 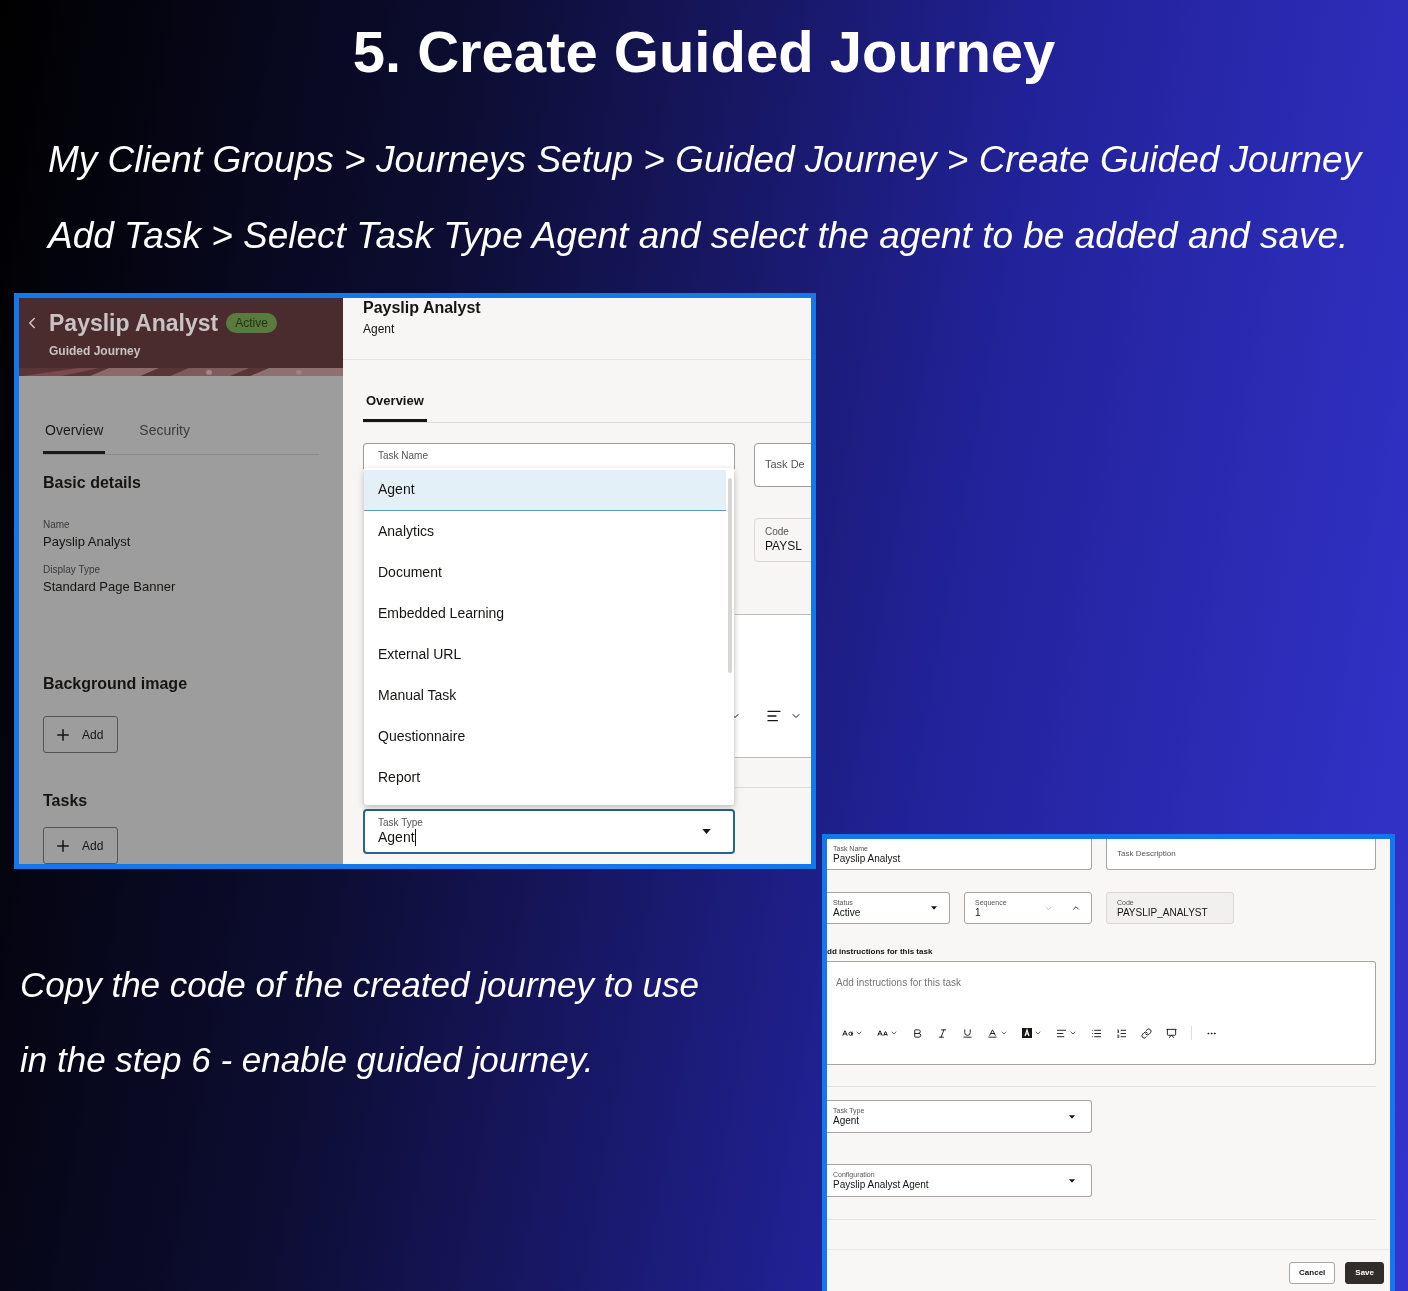 I want to click on save-button: Save, so click(x=1364, y=1273).